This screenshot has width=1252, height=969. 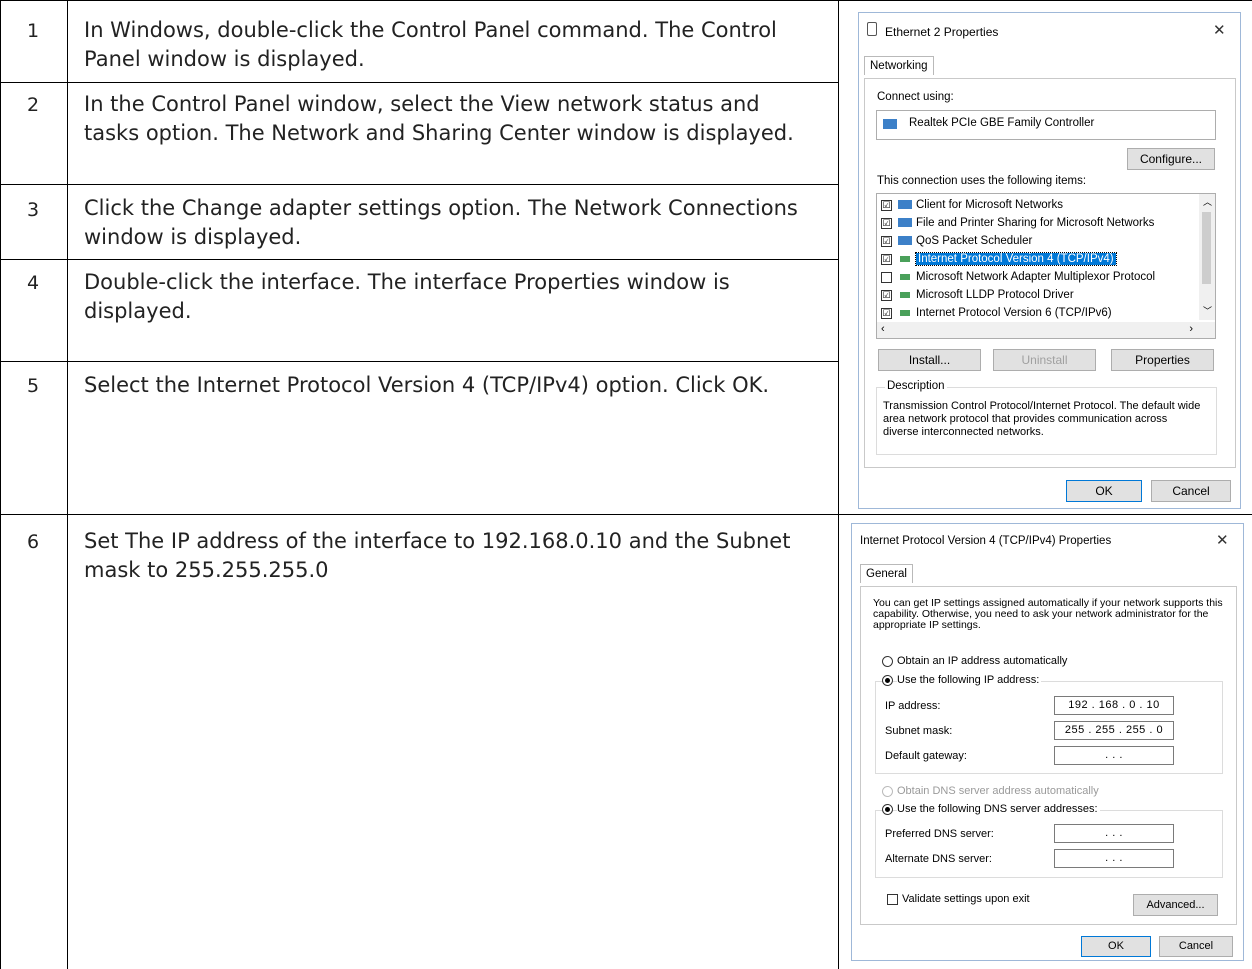 I want to click on vertical-scrollbar: ︿ ﹀, so click(x=1207, y=257).